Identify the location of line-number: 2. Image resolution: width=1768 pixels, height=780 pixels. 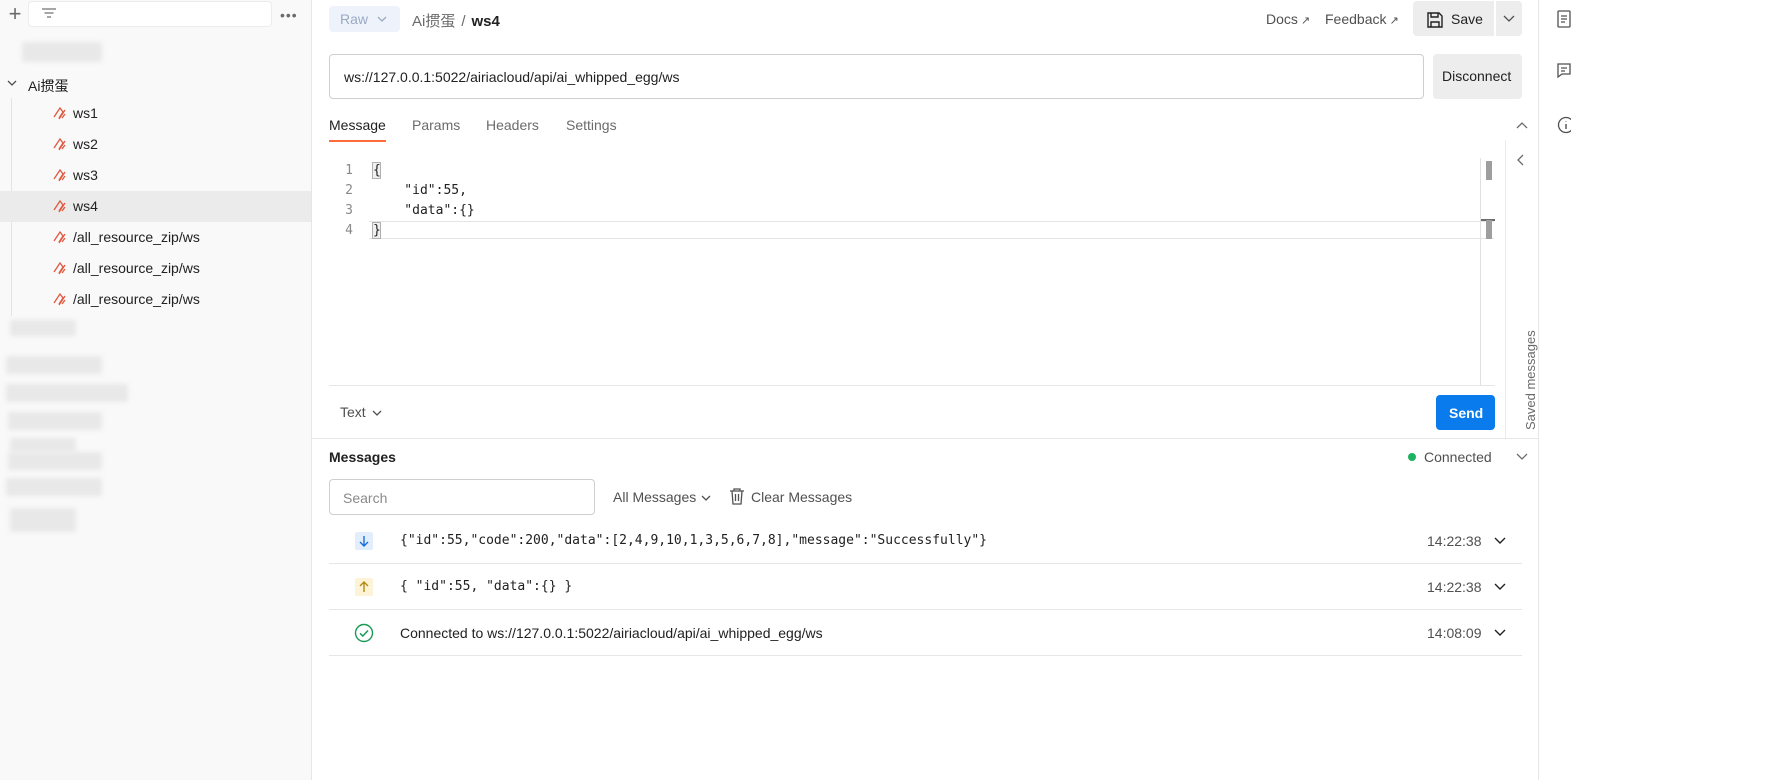
(349, 190).